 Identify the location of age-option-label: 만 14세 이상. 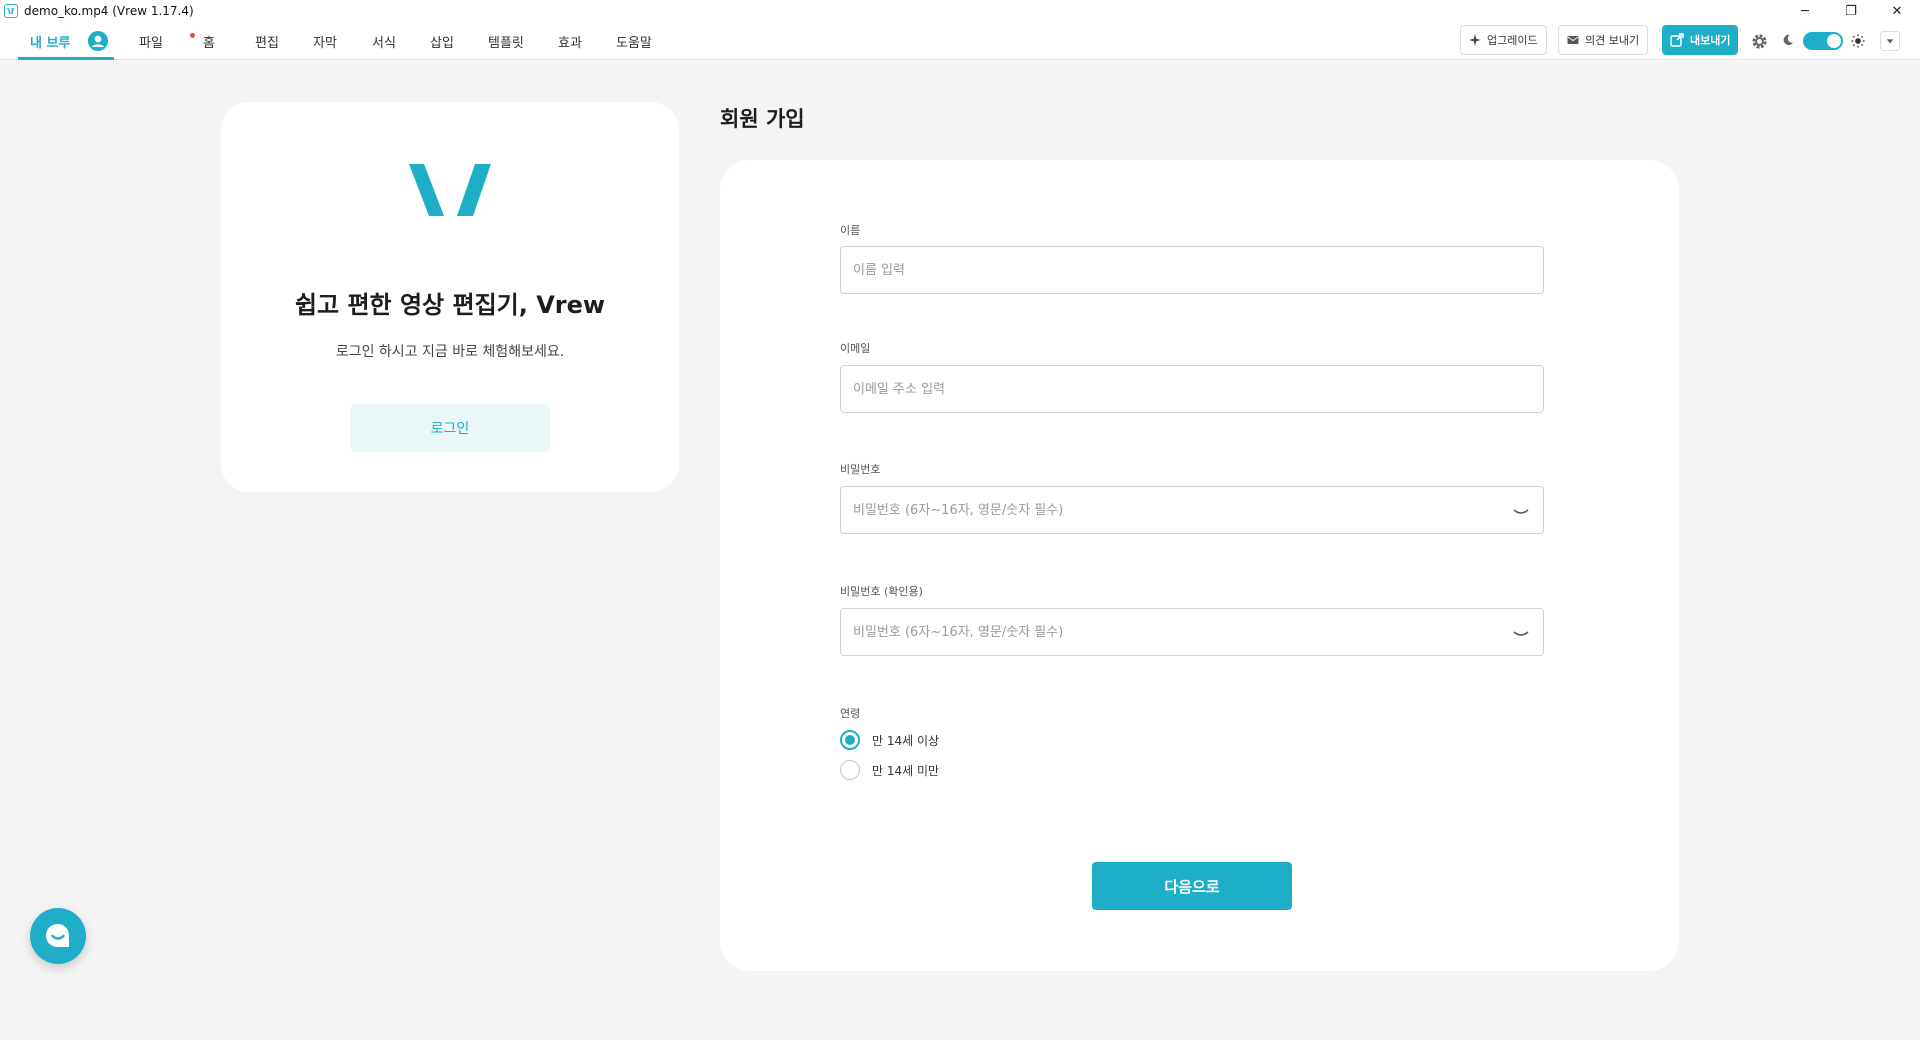
(906, 740).